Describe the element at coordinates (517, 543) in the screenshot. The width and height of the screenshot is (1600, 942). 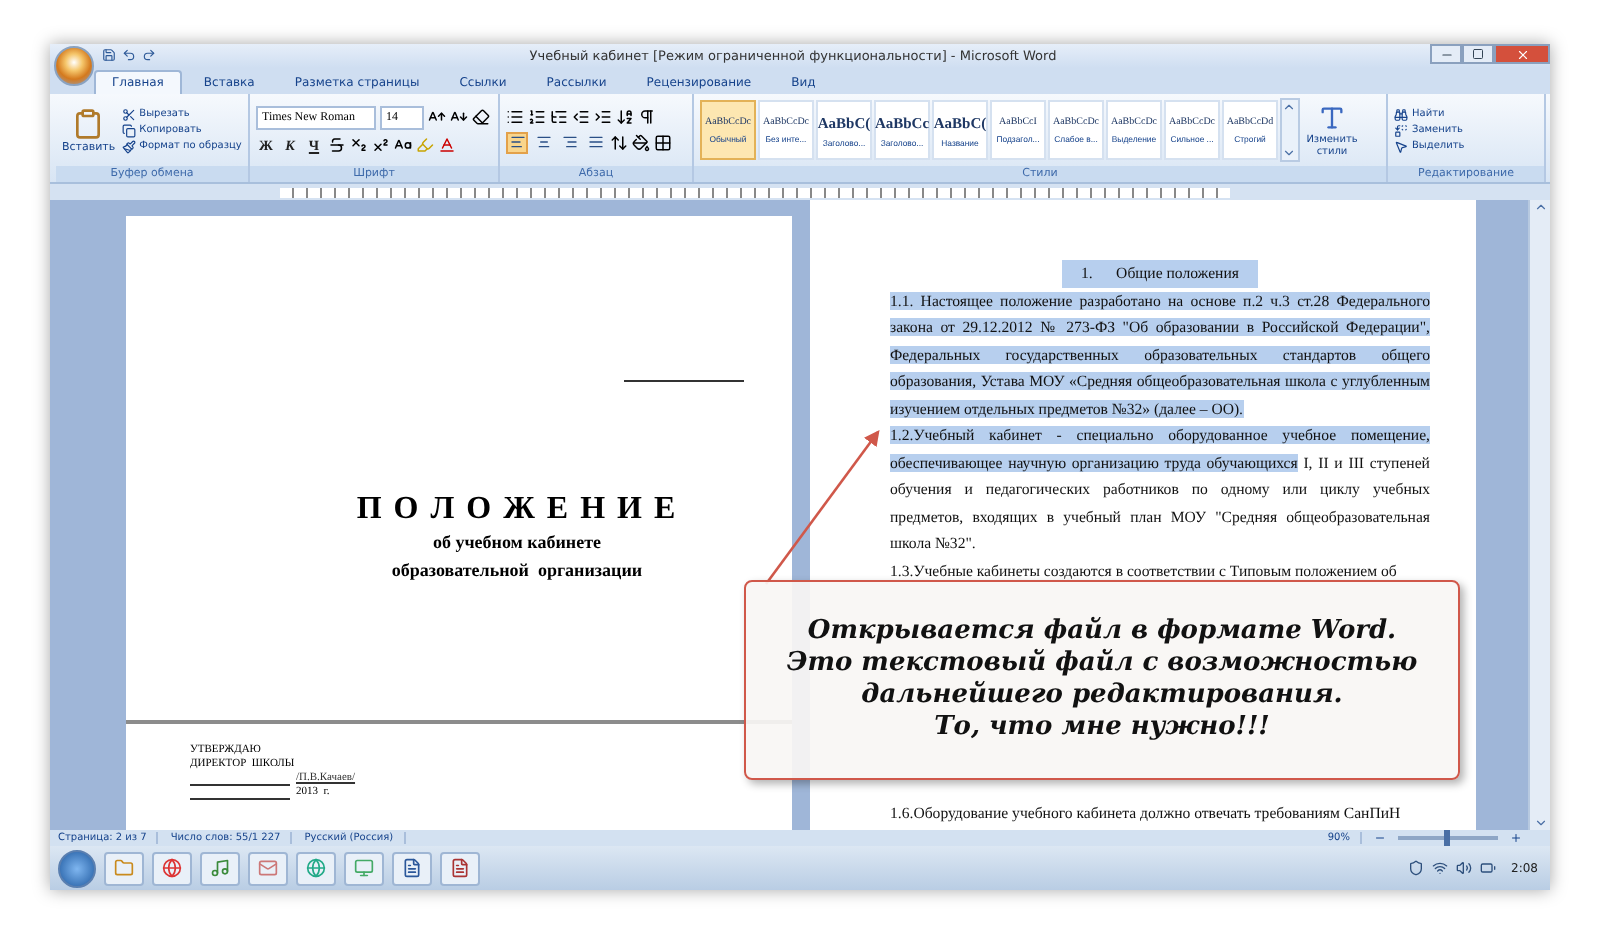
I see `document-subtitle: об учебном кабинете` at that location.